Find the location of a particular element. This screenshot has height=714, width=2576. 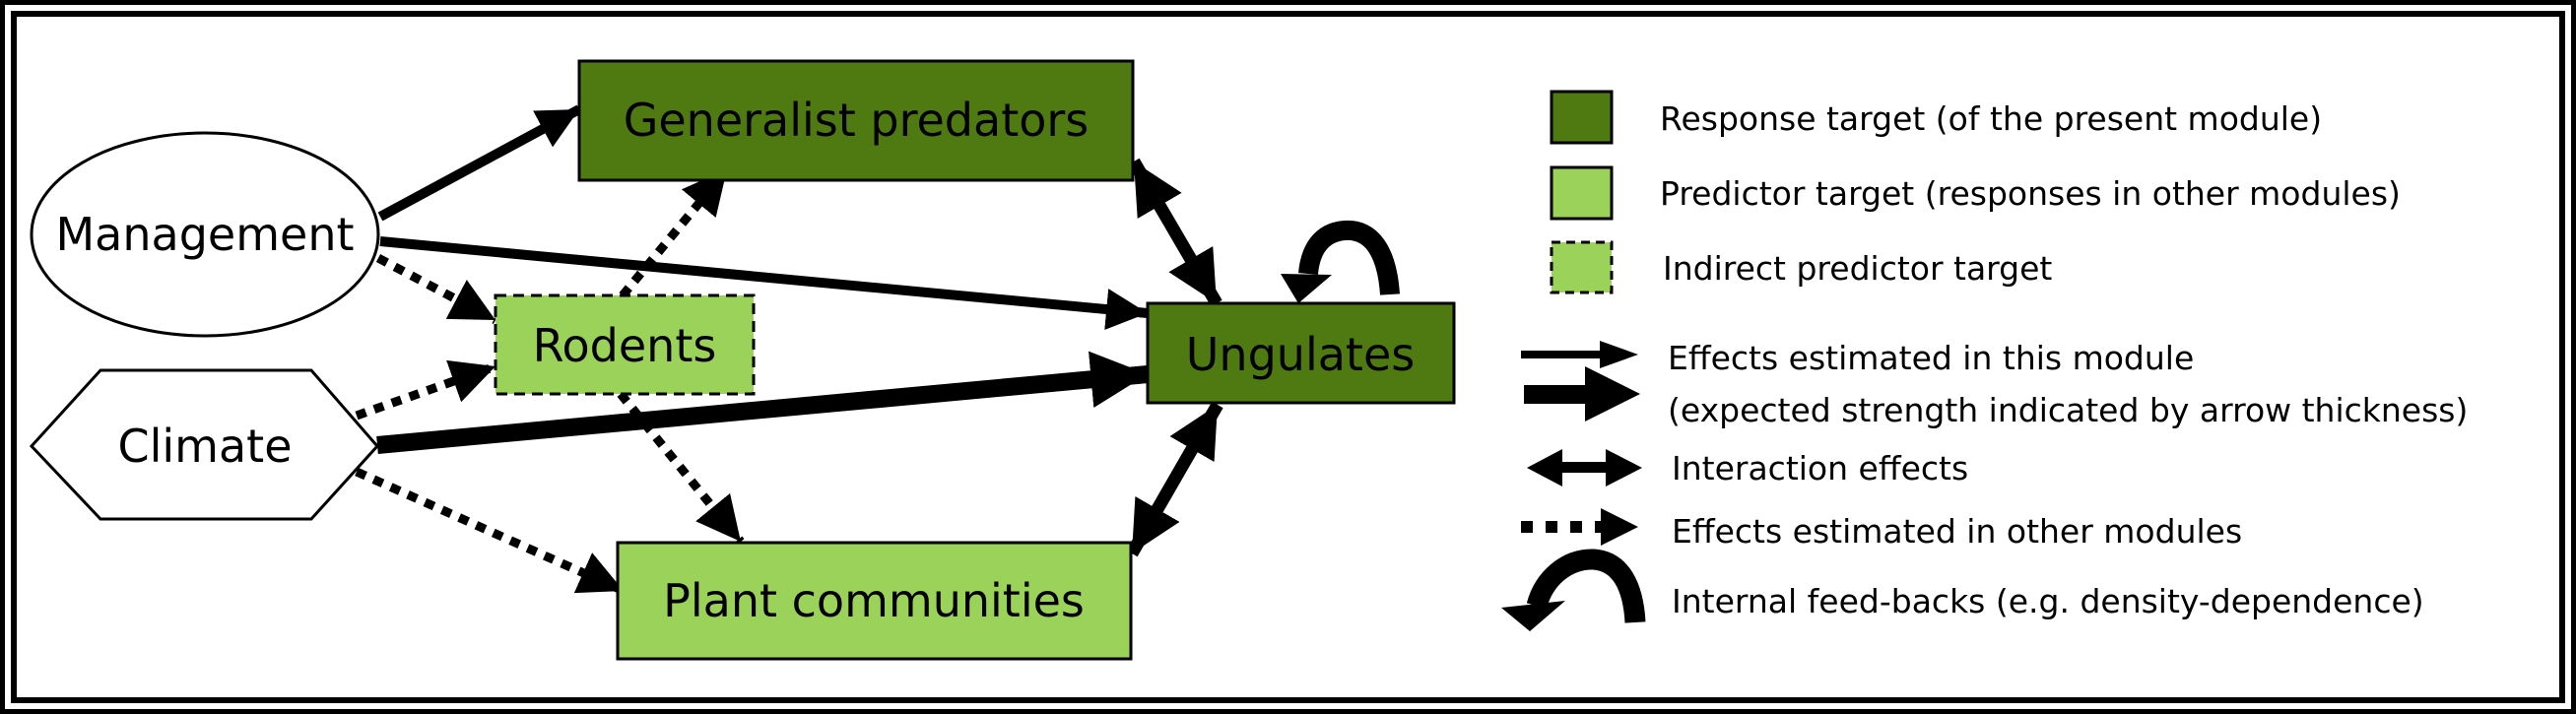

dotted-arrow-icon is located at coordinates (1580, 527).